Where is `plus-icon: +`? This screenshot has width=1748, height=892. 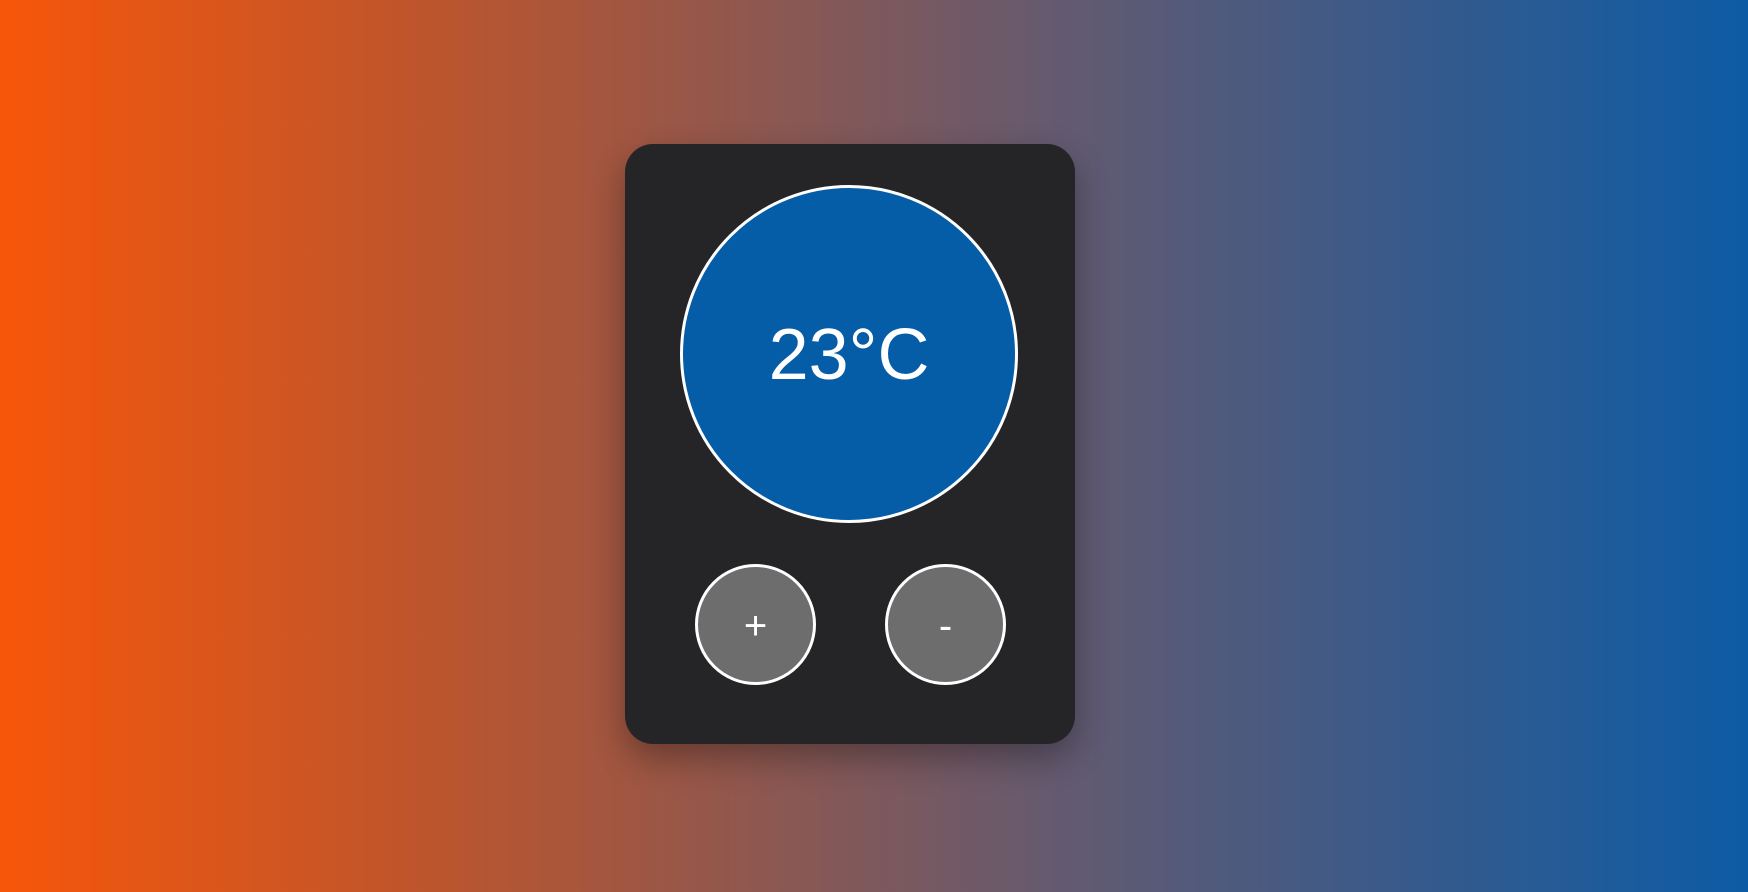
plus-icon: + is located at coordinates (755, 625).